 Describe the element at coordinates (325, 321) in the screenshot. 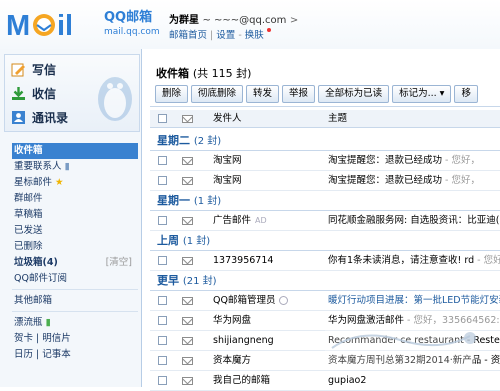

I see `mail-row: 华为网盘 华为网盘激活邮件 - 您好，335664562:` at that location.